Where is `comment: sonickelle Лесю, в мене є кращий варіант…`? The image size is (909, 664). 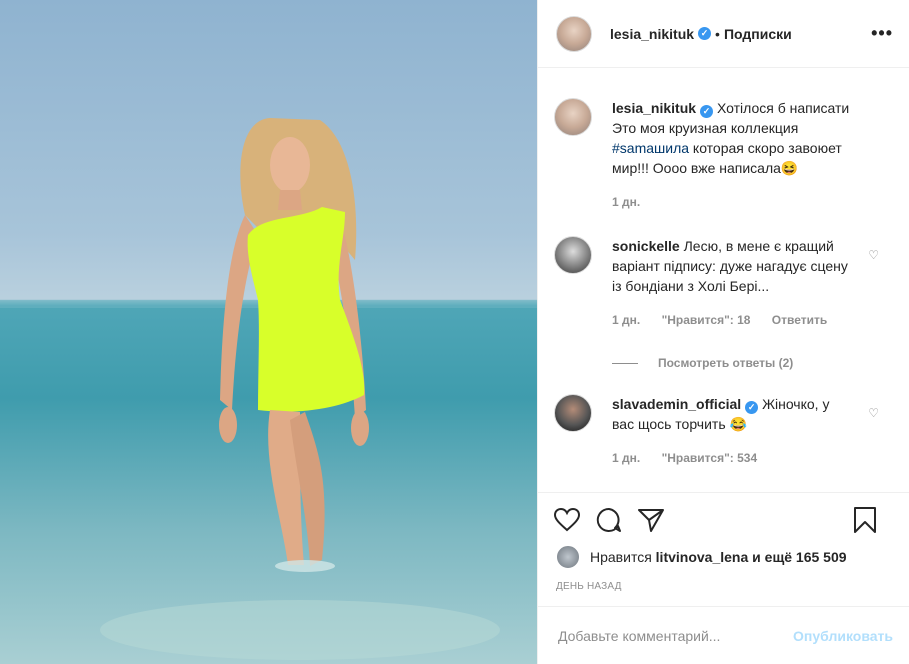 comment: sonickelle Лесю, в мене є кращий варіант… is located at coordinates (723, 283).